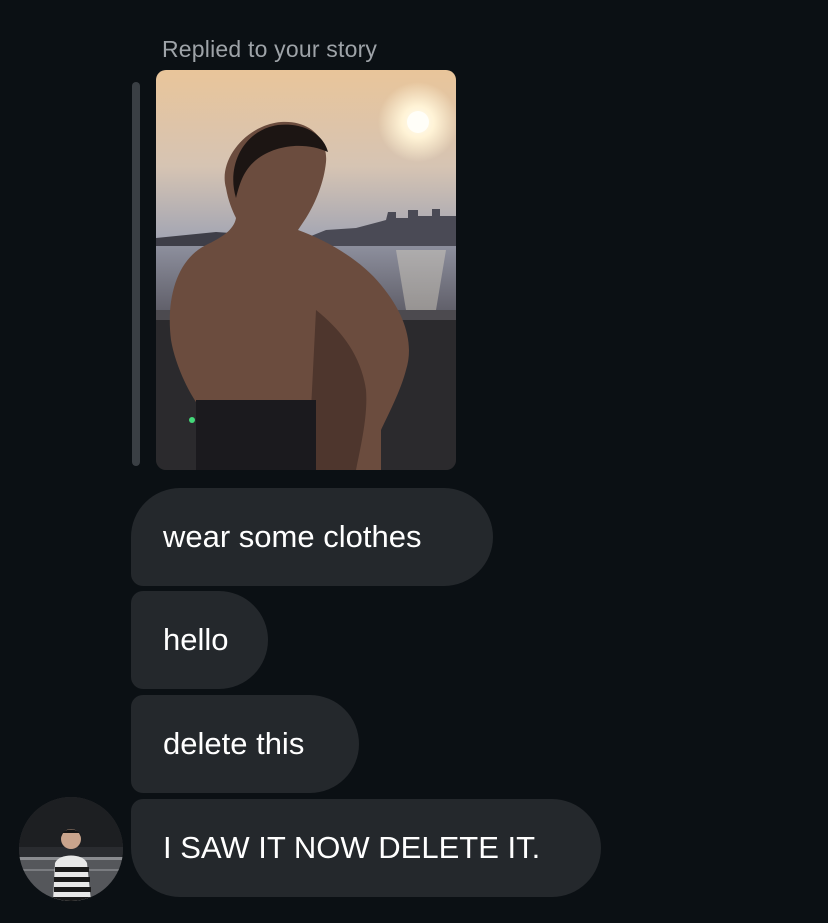  What do you see at coordinates (366, 848) in the screenshot?
I see `message-bubble: I SAW IT NOW DELETE IT.` at bounding box center [366, 848].